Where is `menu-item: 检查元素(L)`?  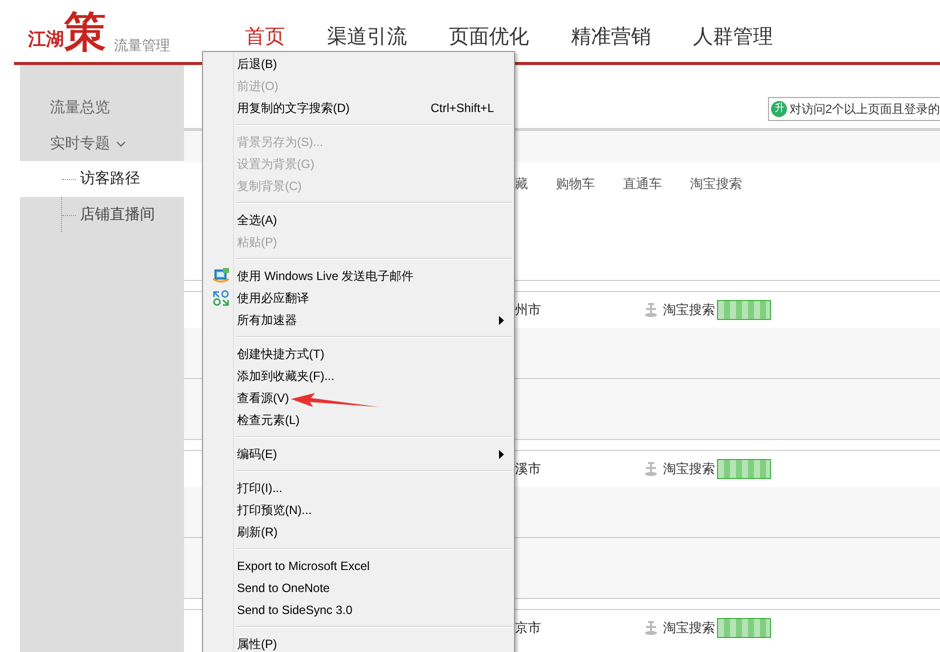 menu-item: 检查元素(L) is located at coordinates (358, 420).